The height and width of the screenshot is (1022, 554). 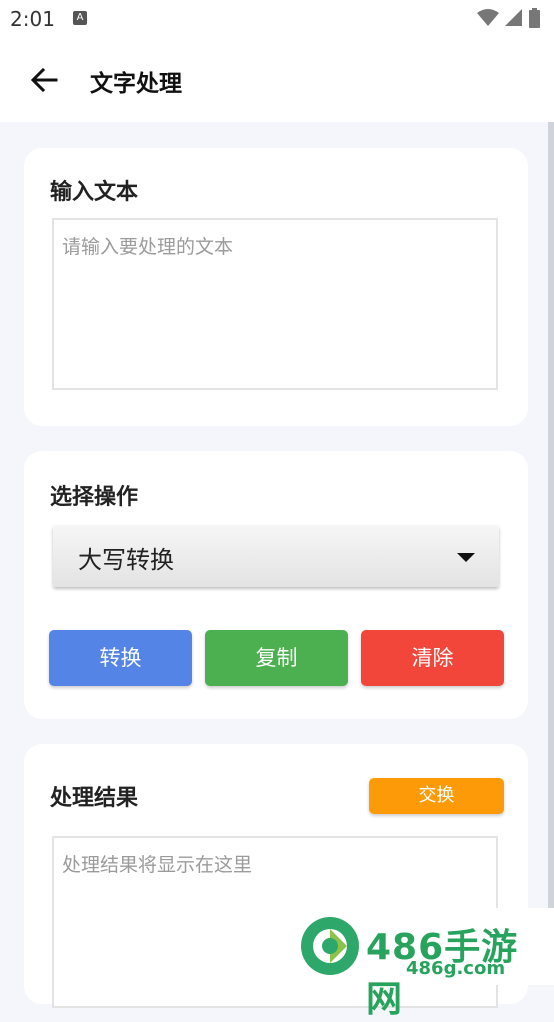 What do you see at coordinates (432, 658) in the screenshot?
I see `clear-button: 清除` at bounding box center [432, 658].